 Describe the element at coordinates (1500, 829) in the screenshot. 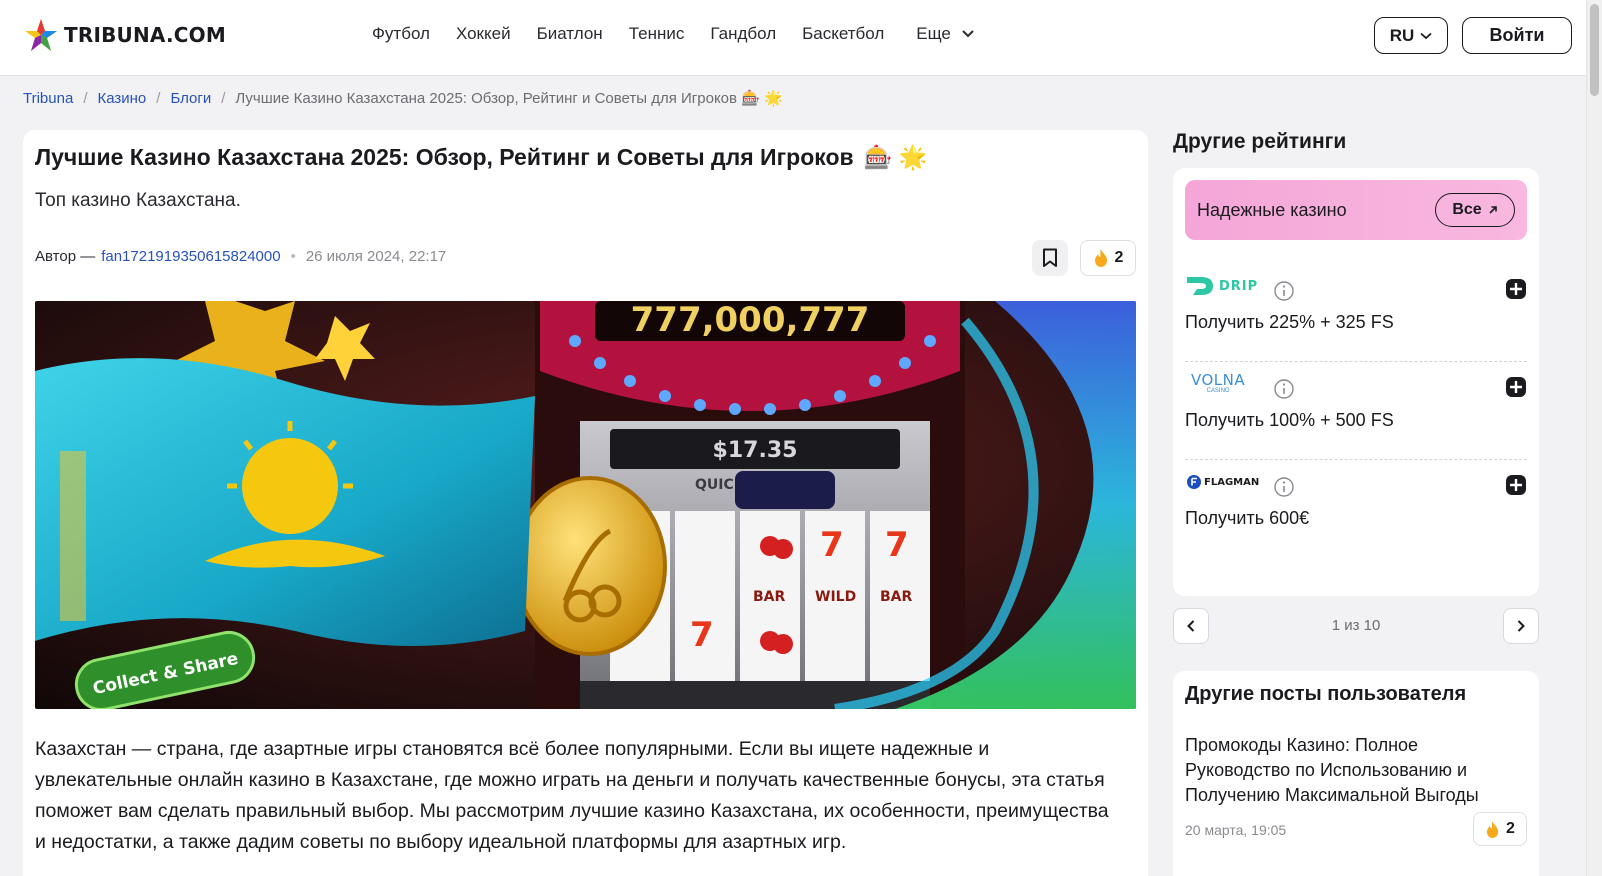

I see `post-reaction-button: 2` at that location.